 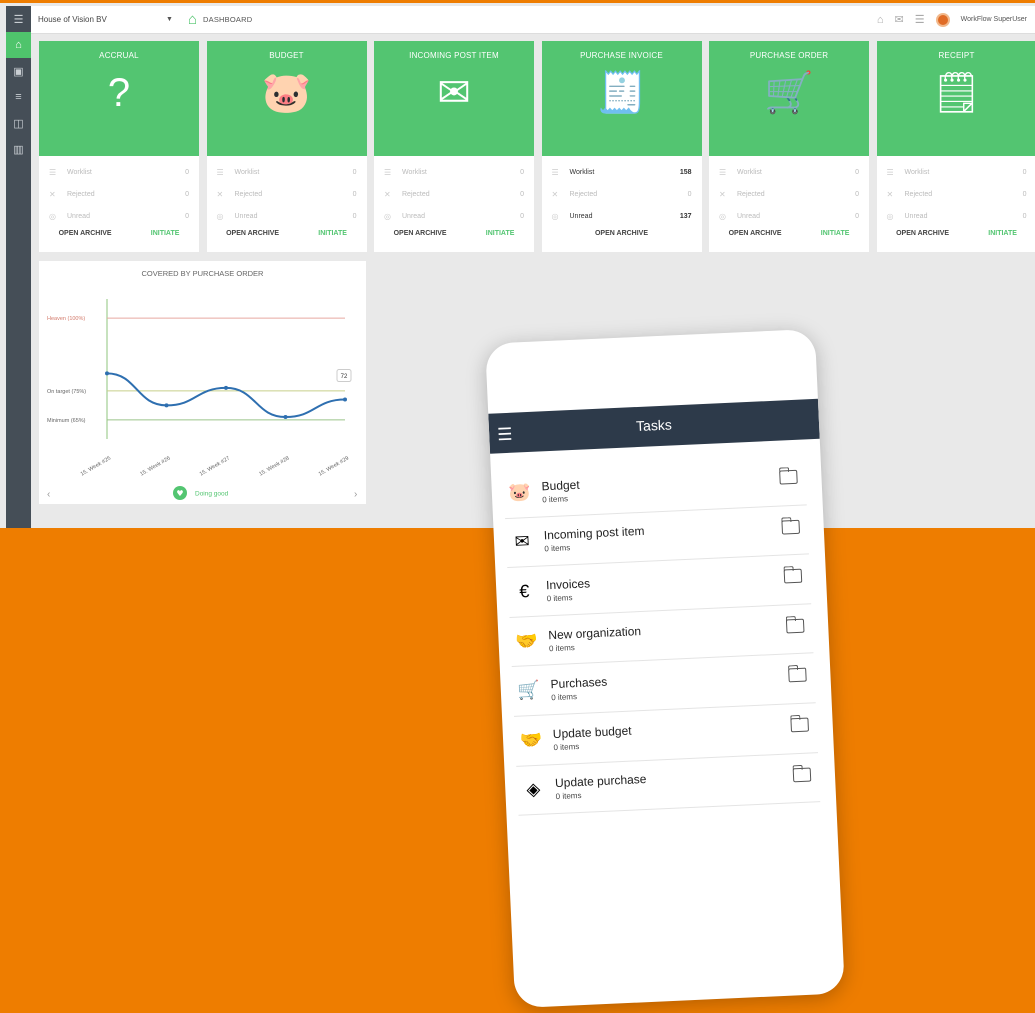 What do you see at coordinates (18, 123) in the screenshot?
I see `inbox-icon: ◫` at bounding box center [18, 123].